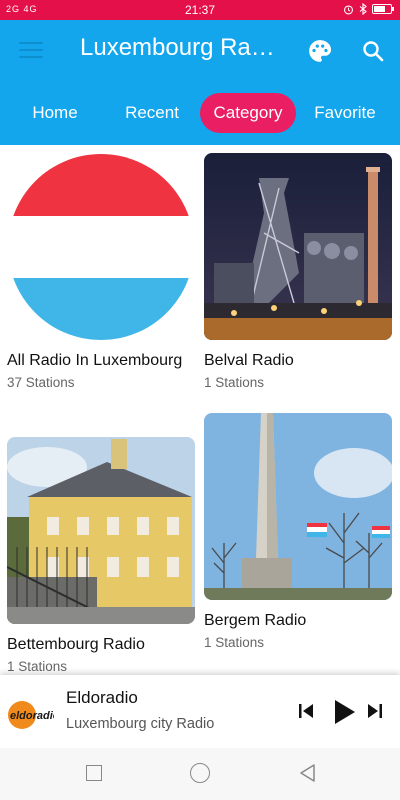 This screenshot has height=800, width=400. I want to click on category-card-belval: Belval Radio 1 Stations, so click(298, 271).